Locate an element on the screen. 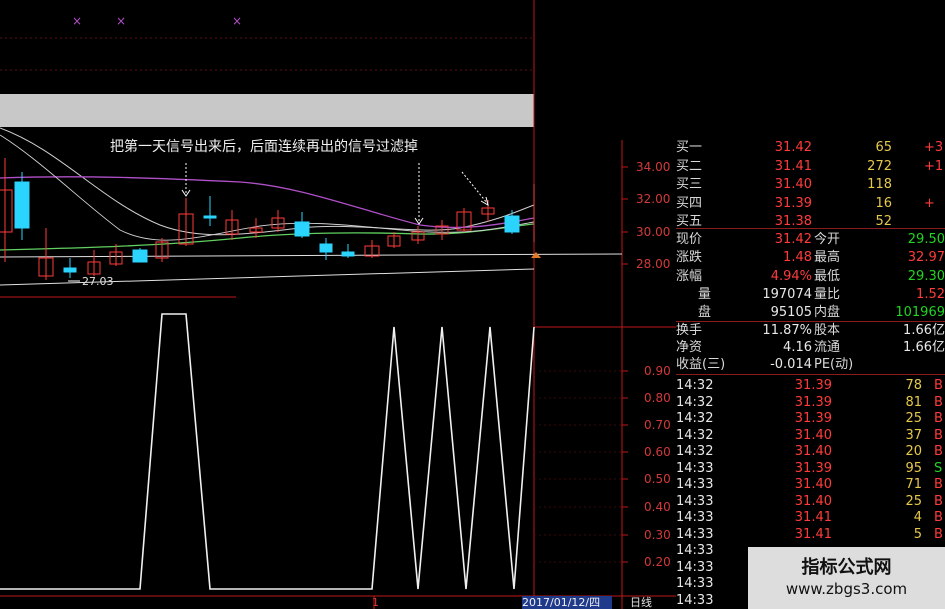 The height and width of the screenshot is (609, 945). tick-volume: 5 is located at coordinates (917, 534).